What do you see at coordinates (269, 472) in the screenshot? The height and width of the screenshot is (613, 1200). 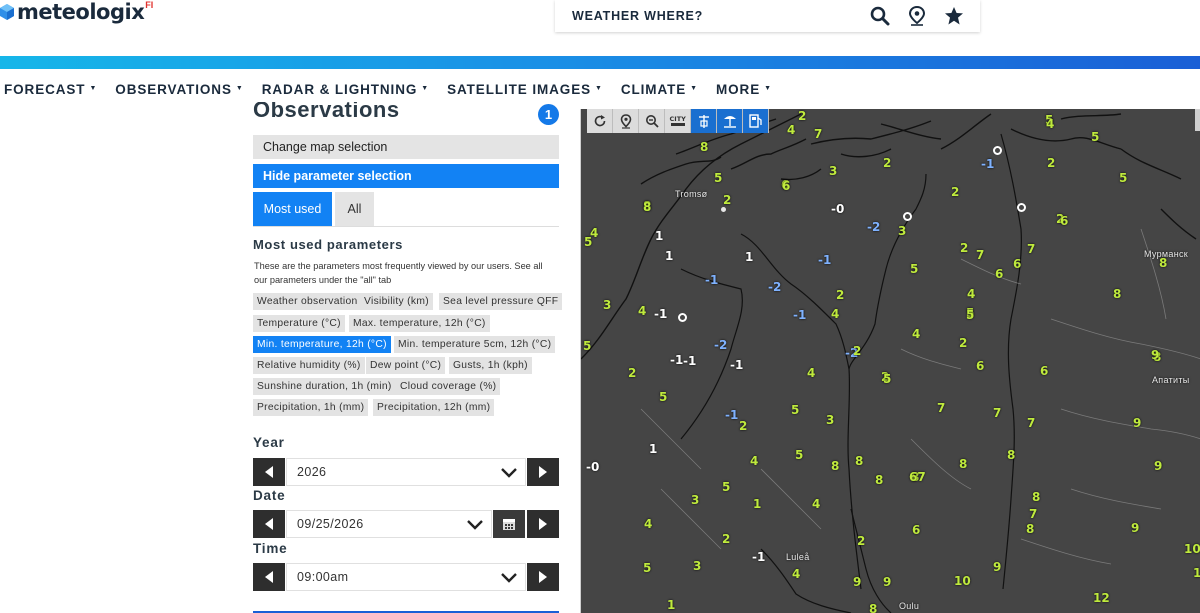 I see `prev-year-button` at bounding box center [269, 472].